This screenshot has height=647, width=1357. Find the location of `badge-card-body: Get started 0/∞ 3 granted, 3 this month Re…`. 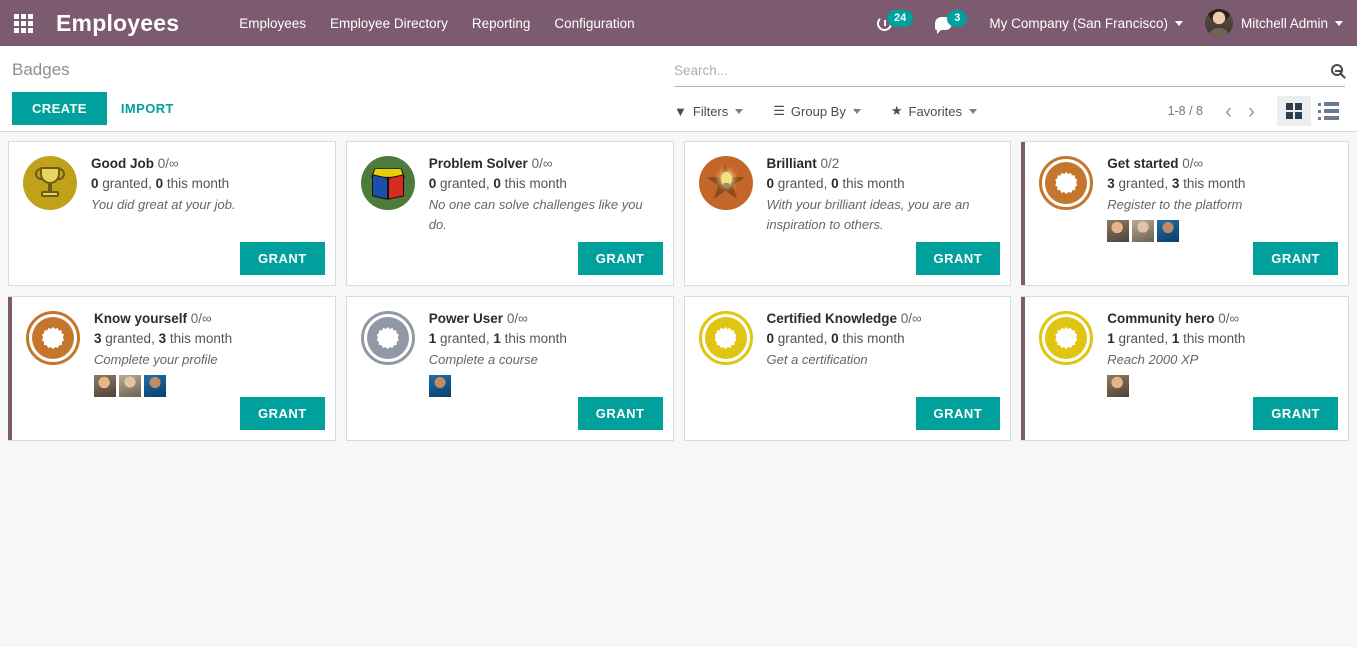

badge-card-body: Get started 0/∞ 3 granted, 3 this month Re… is located at coordinates (1222, 214).